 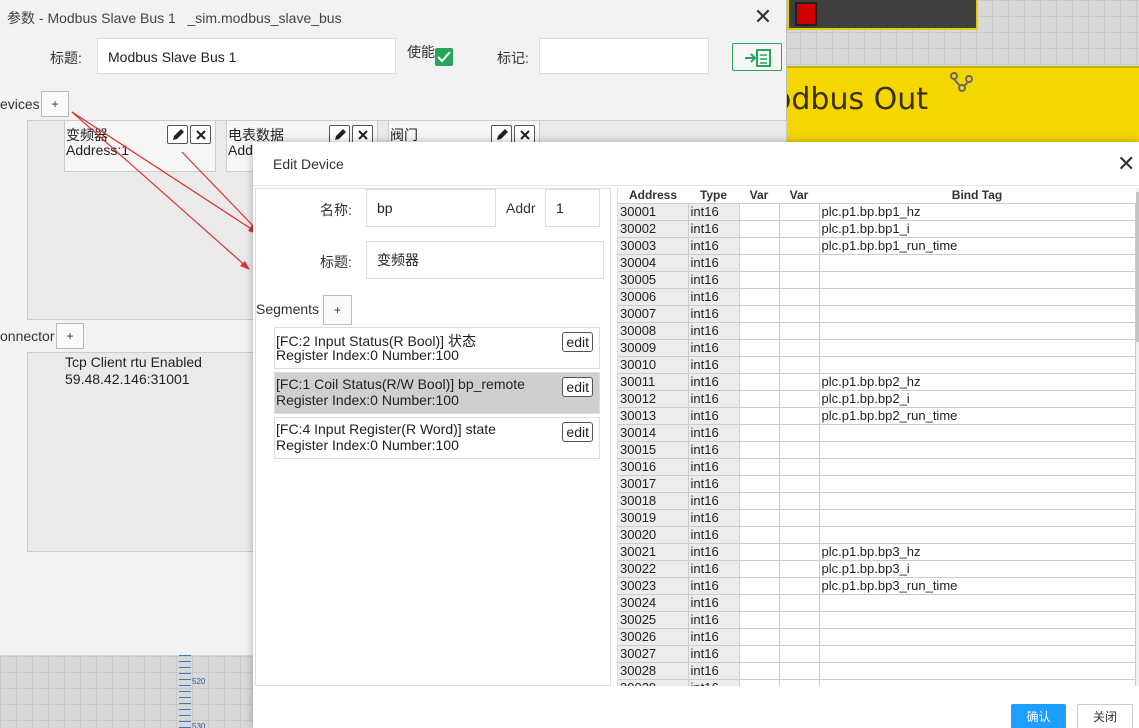 I want to click on table-row: 30014 int16, so click(x=877, y=432).